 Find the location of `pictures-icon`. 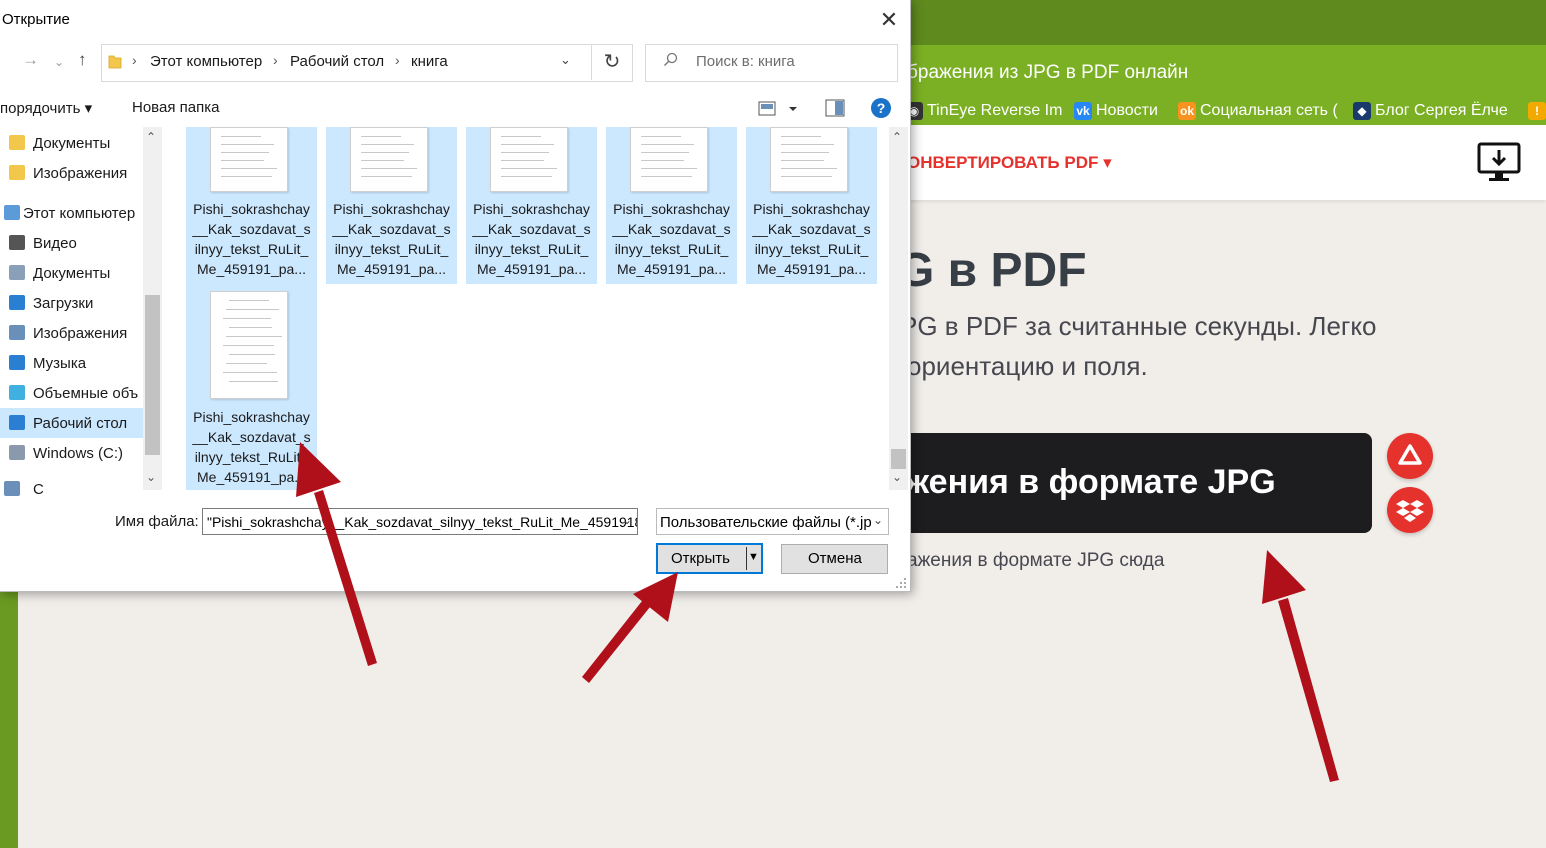

pictures-icon is located at coordinates (17, 332).